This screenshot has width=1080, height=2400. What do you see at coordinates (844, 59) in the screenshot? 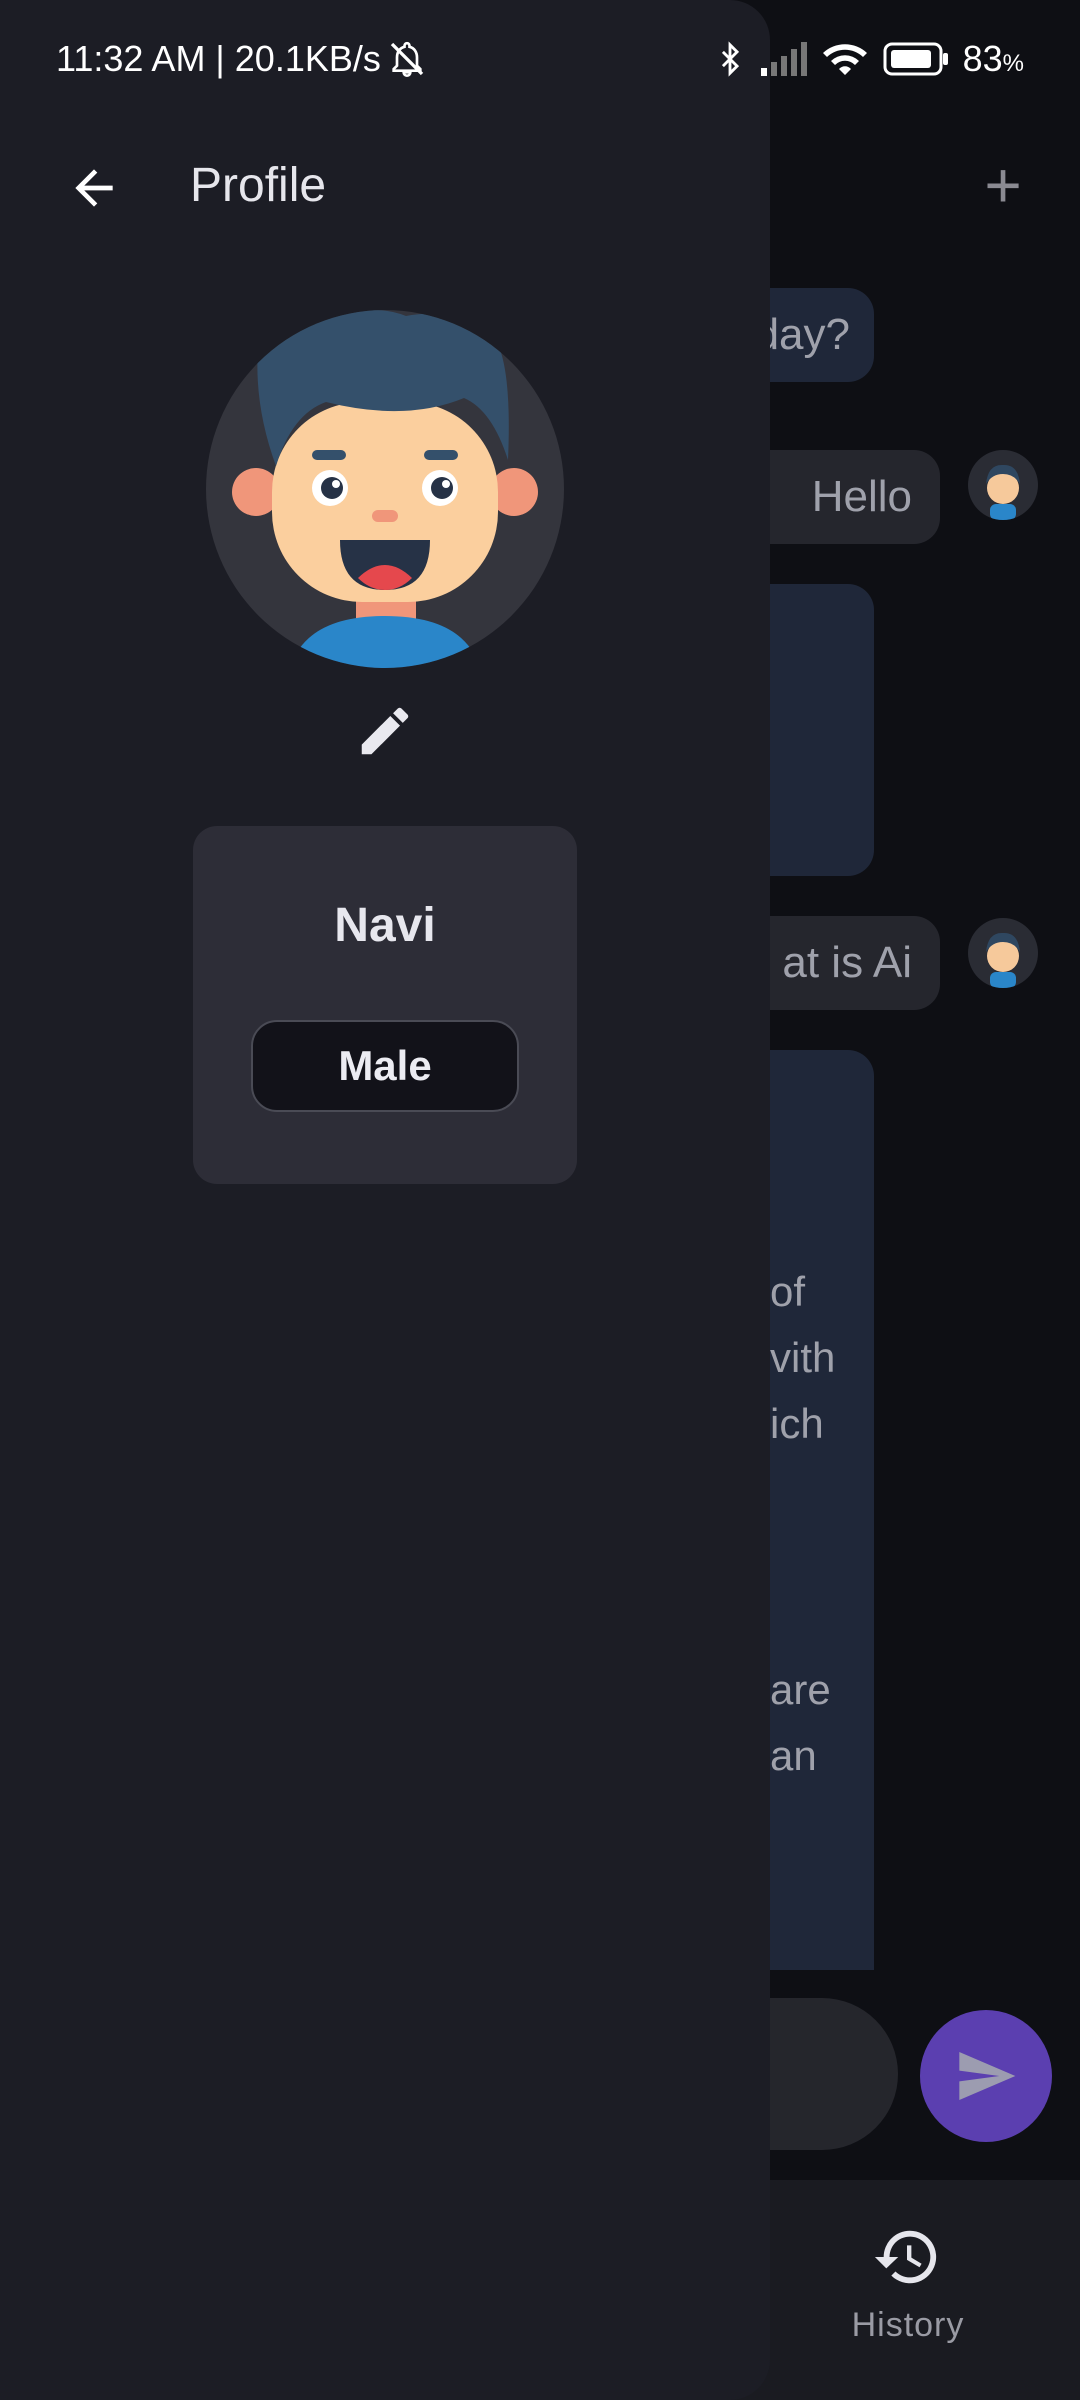
I see `wifi-icon` at bounding box center [844, 59].